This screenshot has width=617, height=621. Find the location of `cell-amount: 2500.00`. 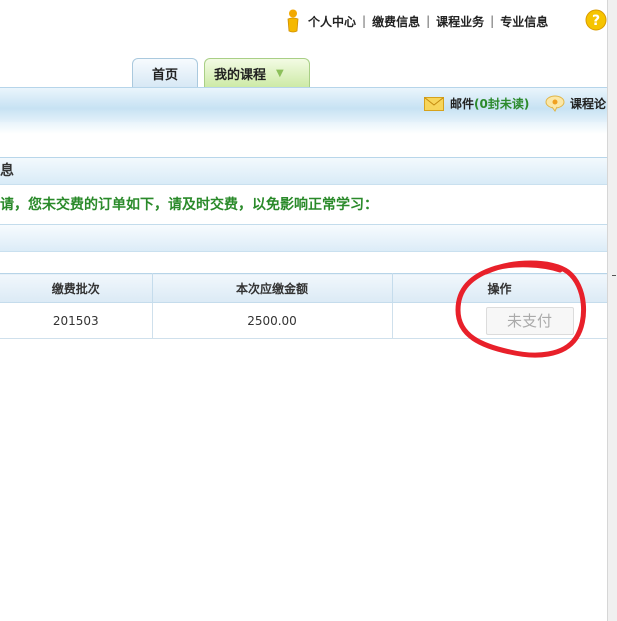

cell-amount: 2500.00 is located at coordinates (272, 320).